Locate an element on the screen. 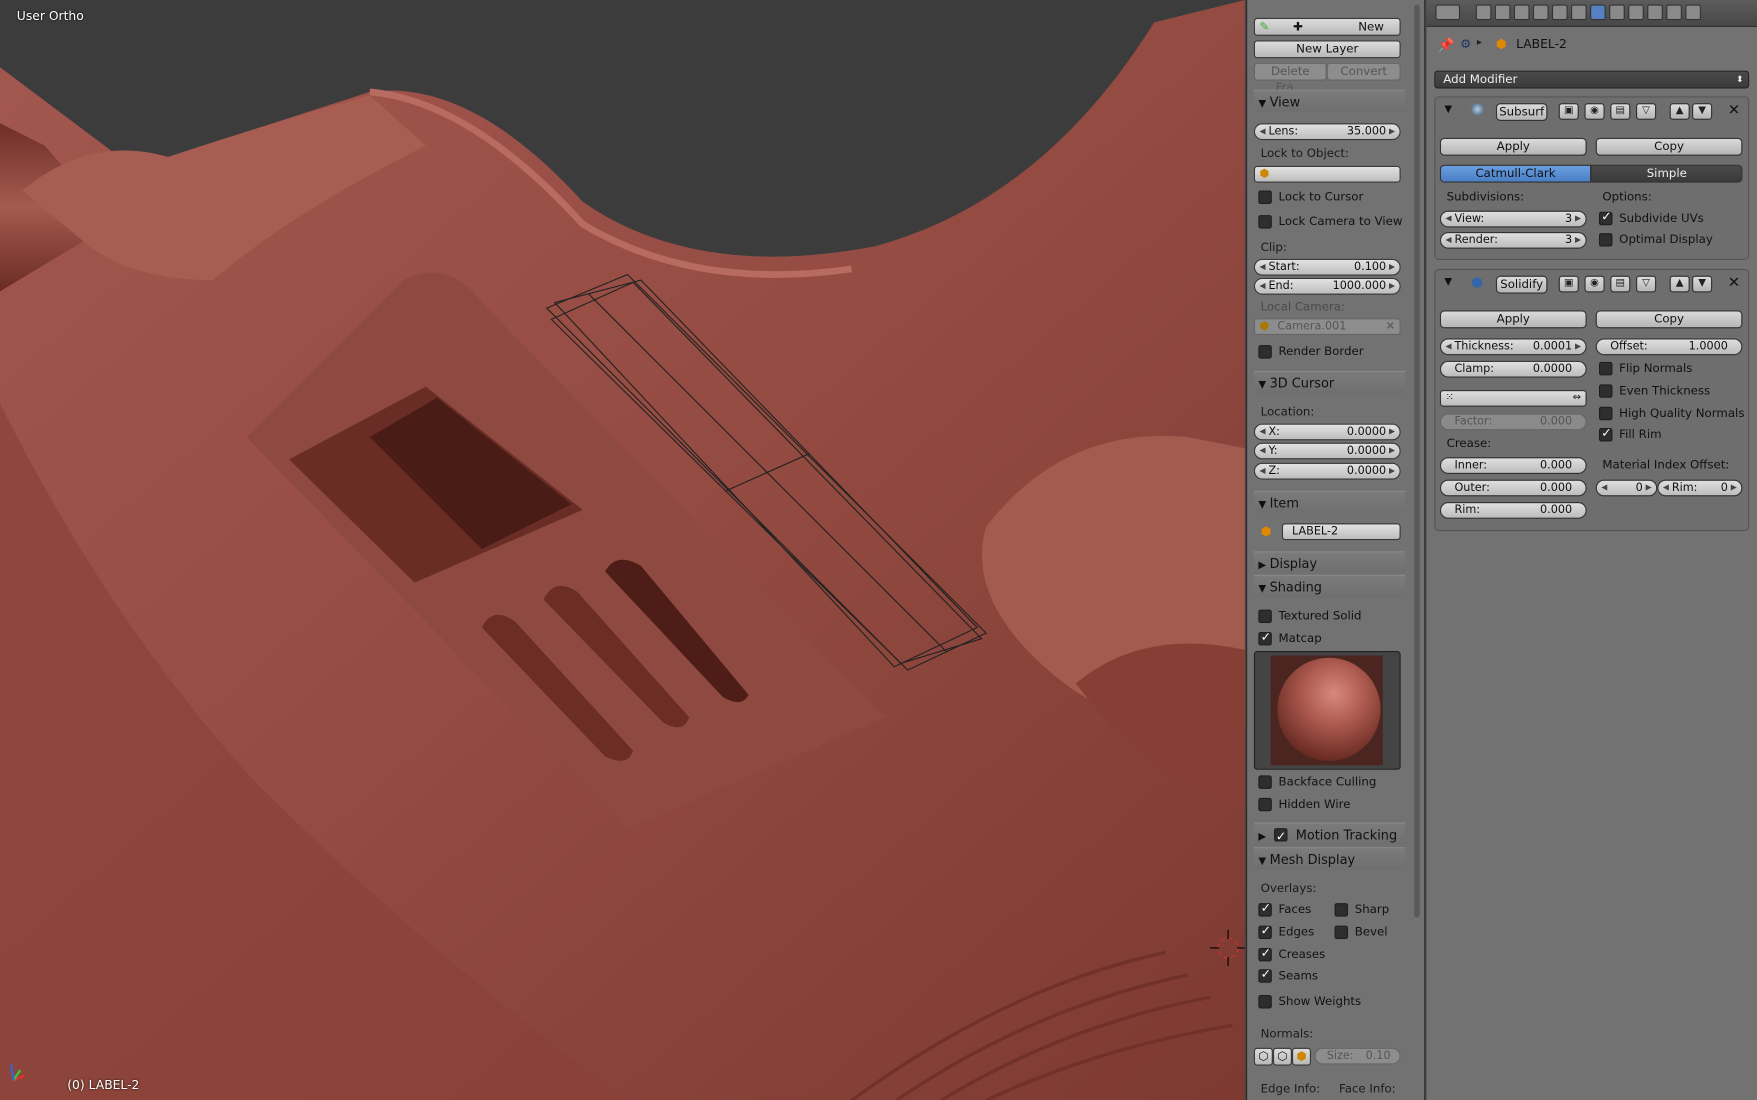 This screenshot has width=1757, height=1100. new-layer-button: New Layer is located at coordinates (1327, 49).